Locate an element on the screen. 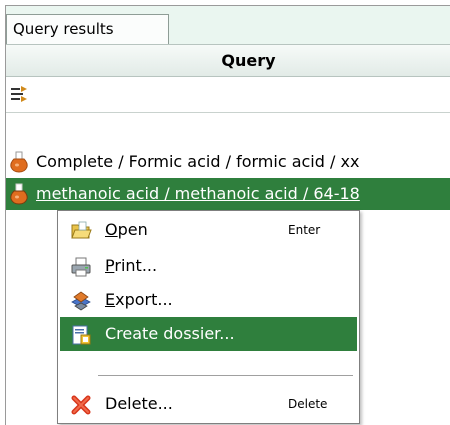  folder-open-icon is located at coordinates (81, 230).